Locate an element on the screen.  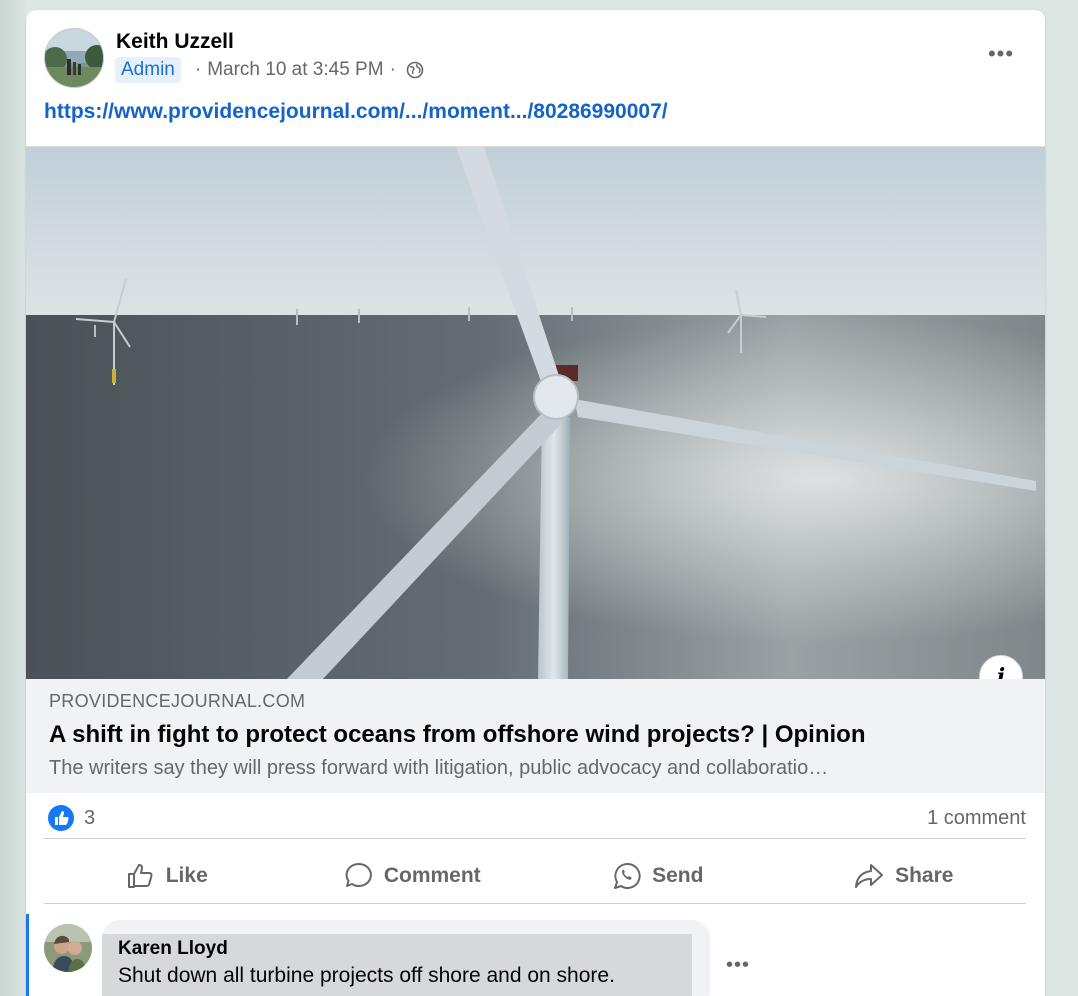
reaction-summary: 3 1 comment is located at coordinates (535, 821).